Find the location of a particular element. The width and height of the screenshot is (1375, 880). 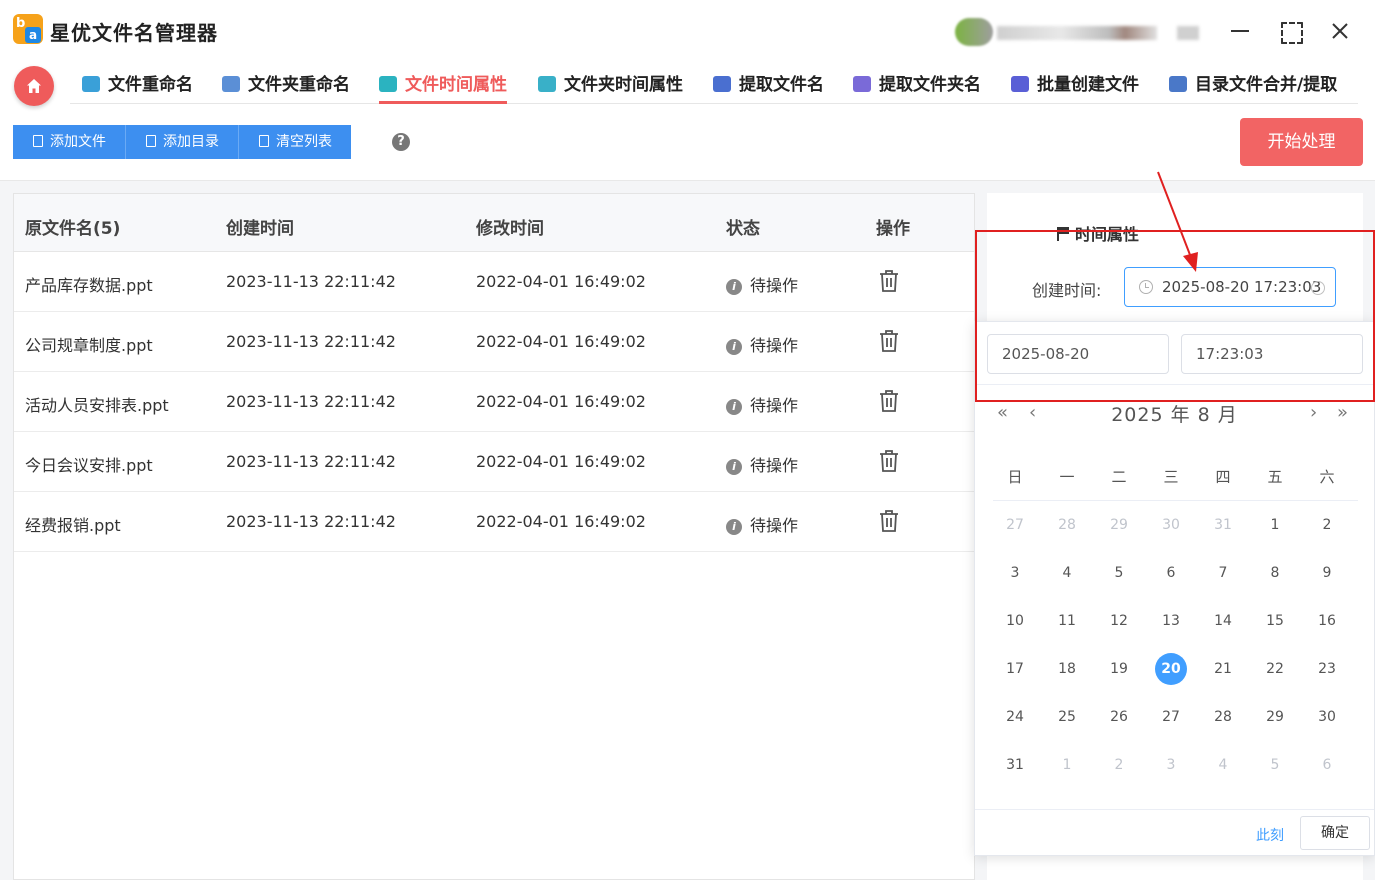

directory-merge-icon is located at coordinates (1178, 84).